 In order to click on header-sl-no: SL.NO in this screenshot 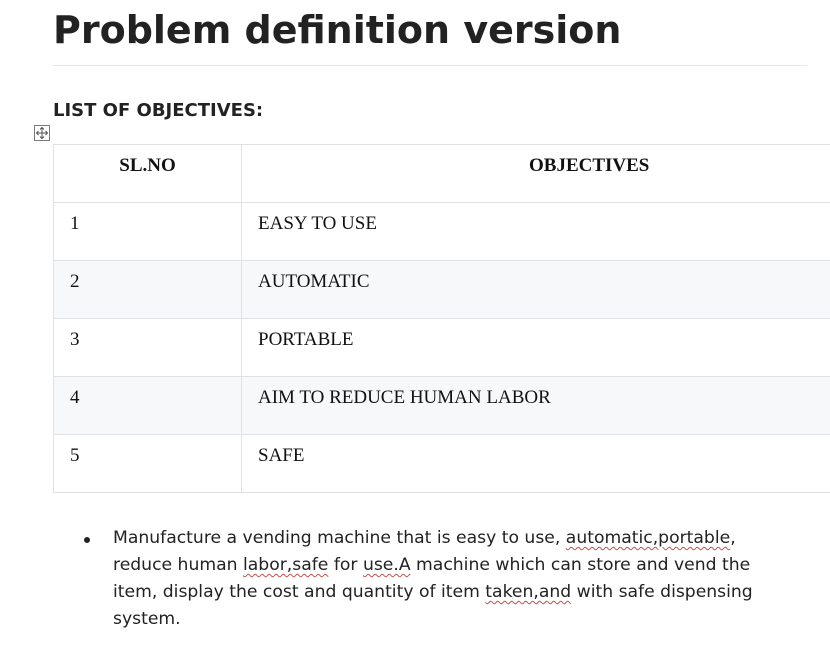, I will do `click(147, 173)`.